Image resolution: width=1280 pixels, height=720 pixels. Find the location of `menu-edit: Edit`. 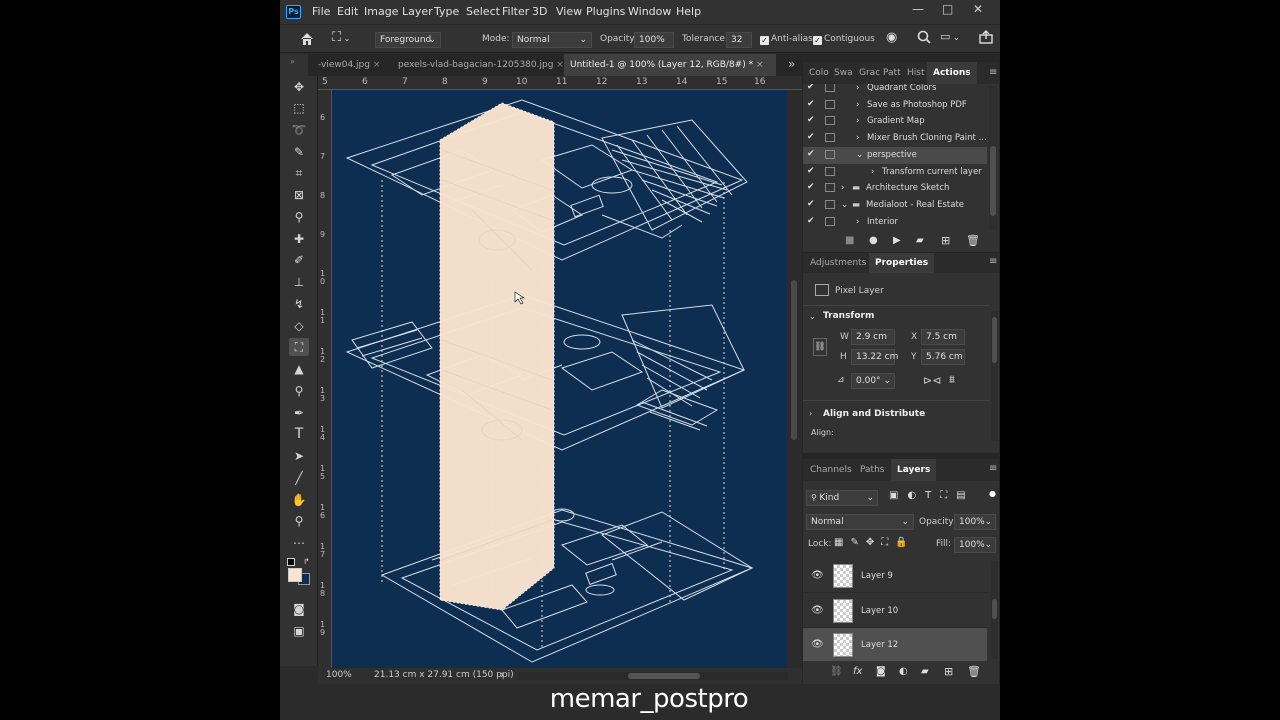

menu-edit: Edit is located at coordinates (347, 11).